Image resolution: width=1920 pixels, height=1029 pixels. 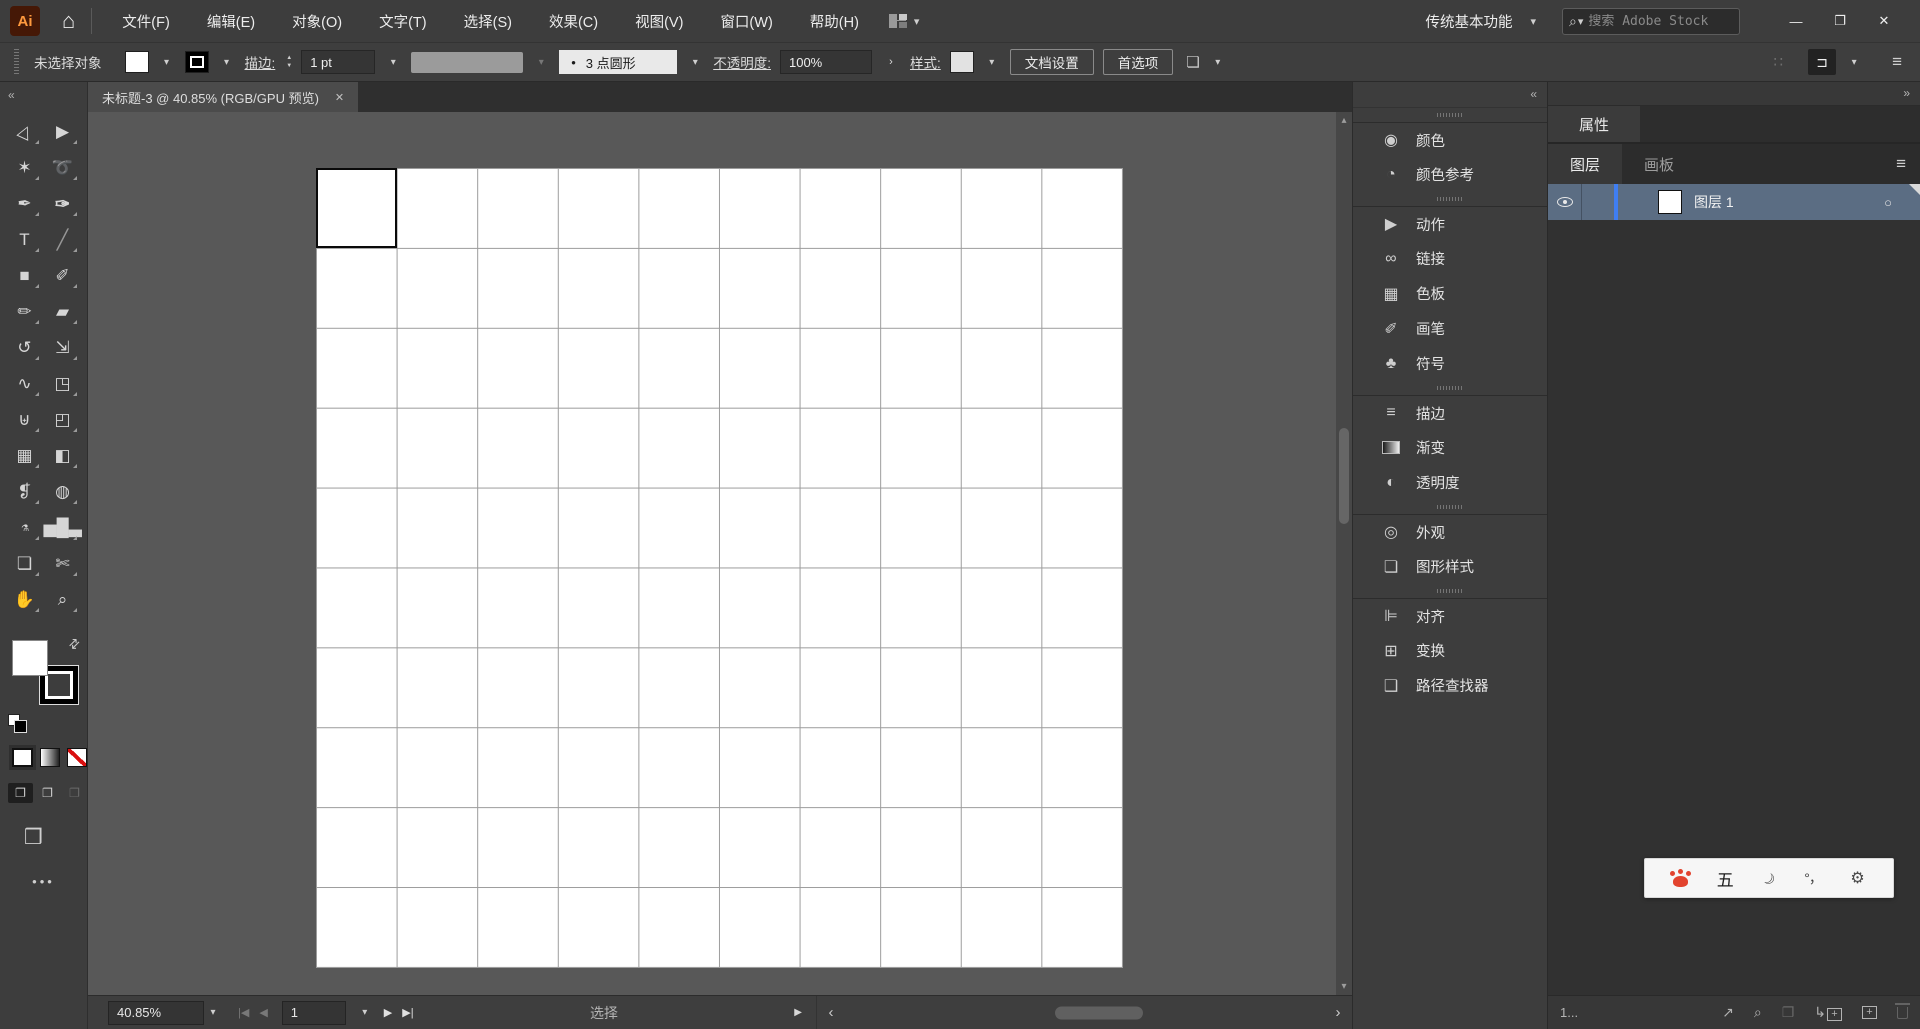 What do you see at coordinates (25, 456) in the screenshot?
I see `mesh-tool: ▦` at bounding box center [25, 456].